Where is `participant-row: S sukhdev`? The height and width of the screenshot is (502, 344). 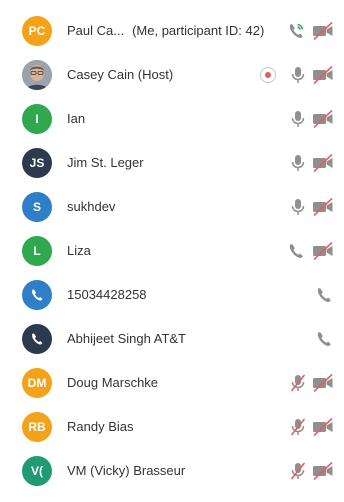
participant-row: S sukhdev is located at coordinates (172, 207).